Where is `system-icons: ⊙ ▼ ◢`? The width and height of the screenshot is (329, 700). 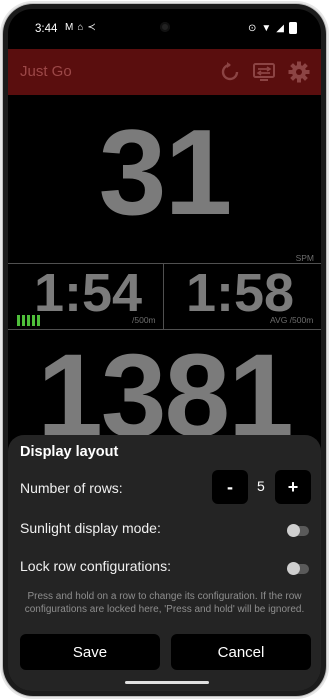 system-icons: ⊙ ▼ ◢ is located at coordinates (272, 28).